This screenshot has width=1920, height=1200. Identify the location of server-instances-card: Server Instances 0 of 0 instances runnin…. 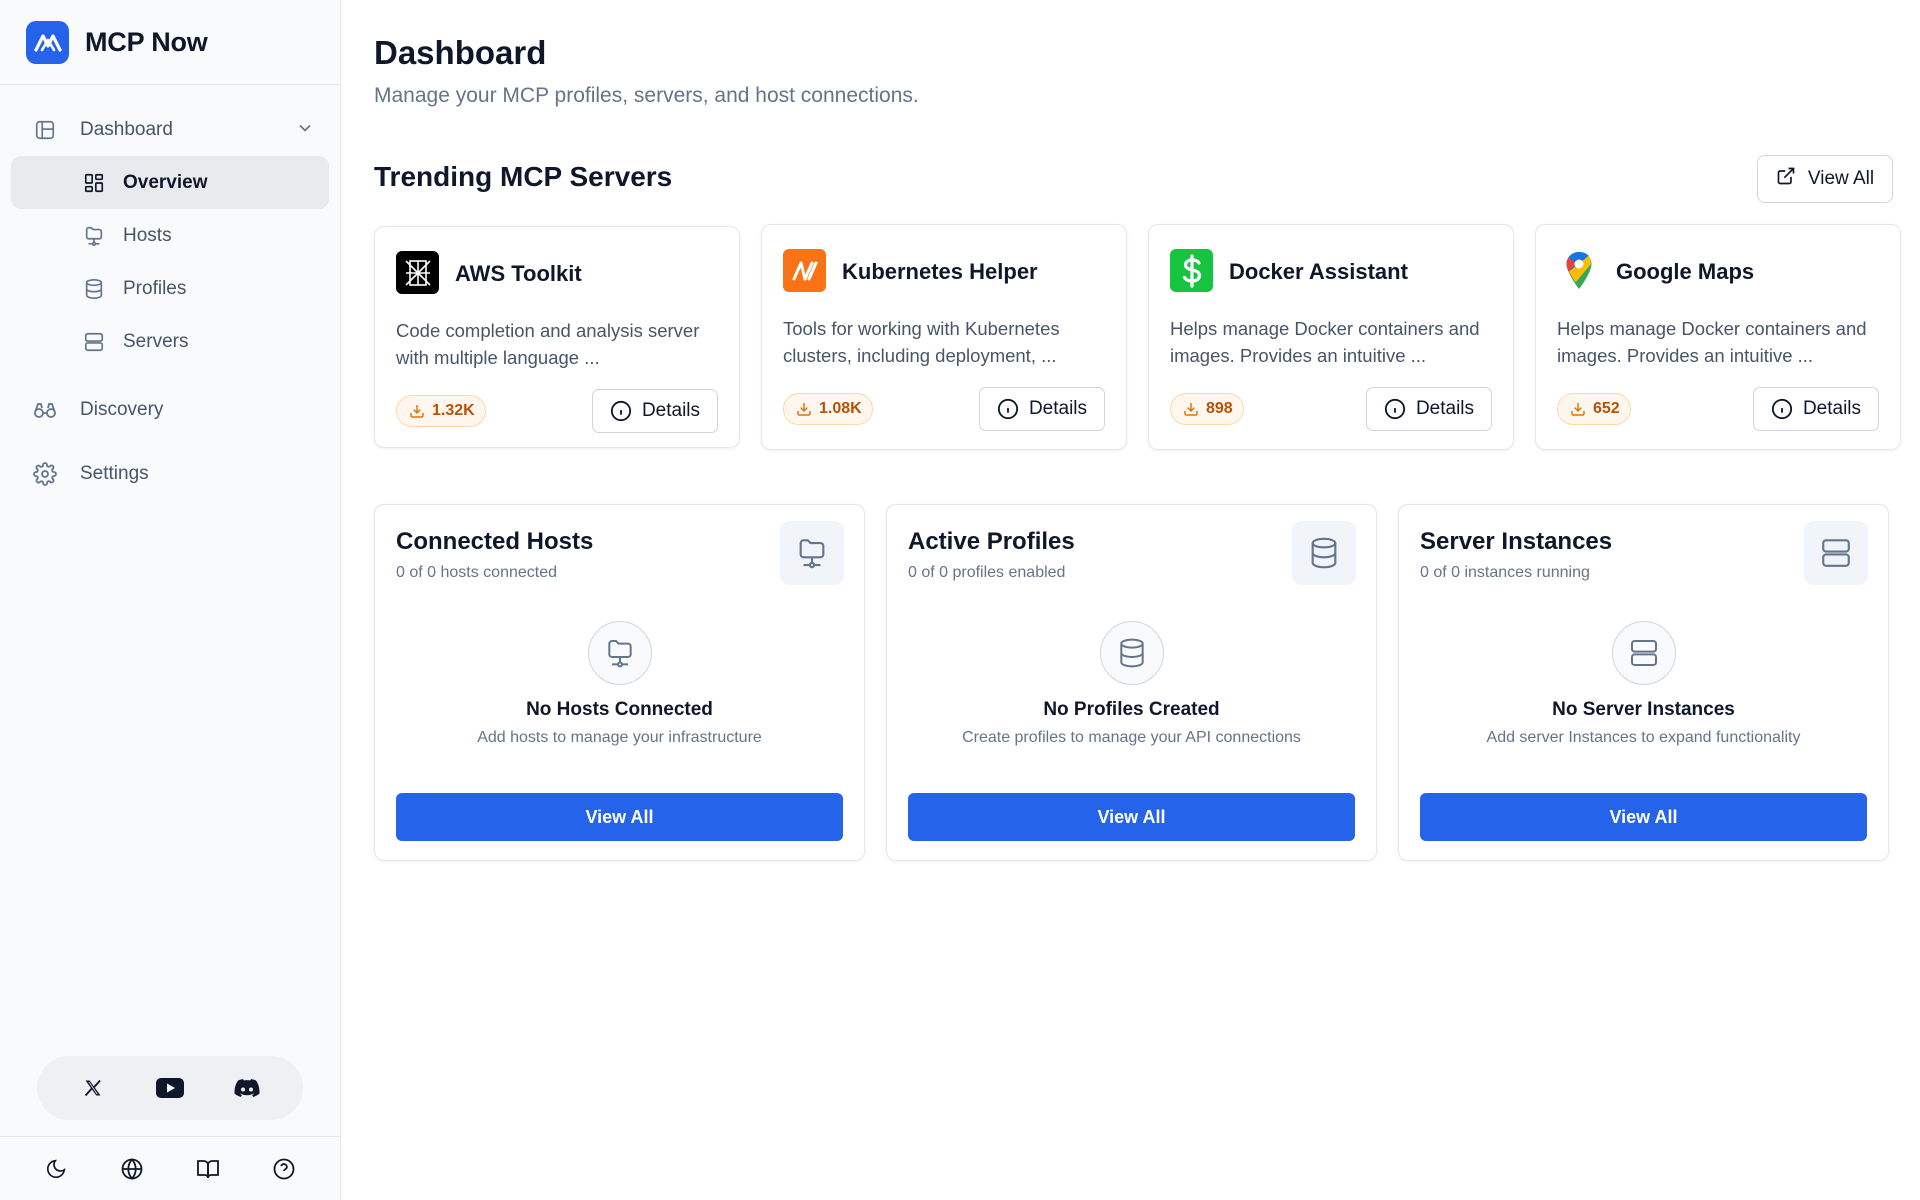
(1643, 682).